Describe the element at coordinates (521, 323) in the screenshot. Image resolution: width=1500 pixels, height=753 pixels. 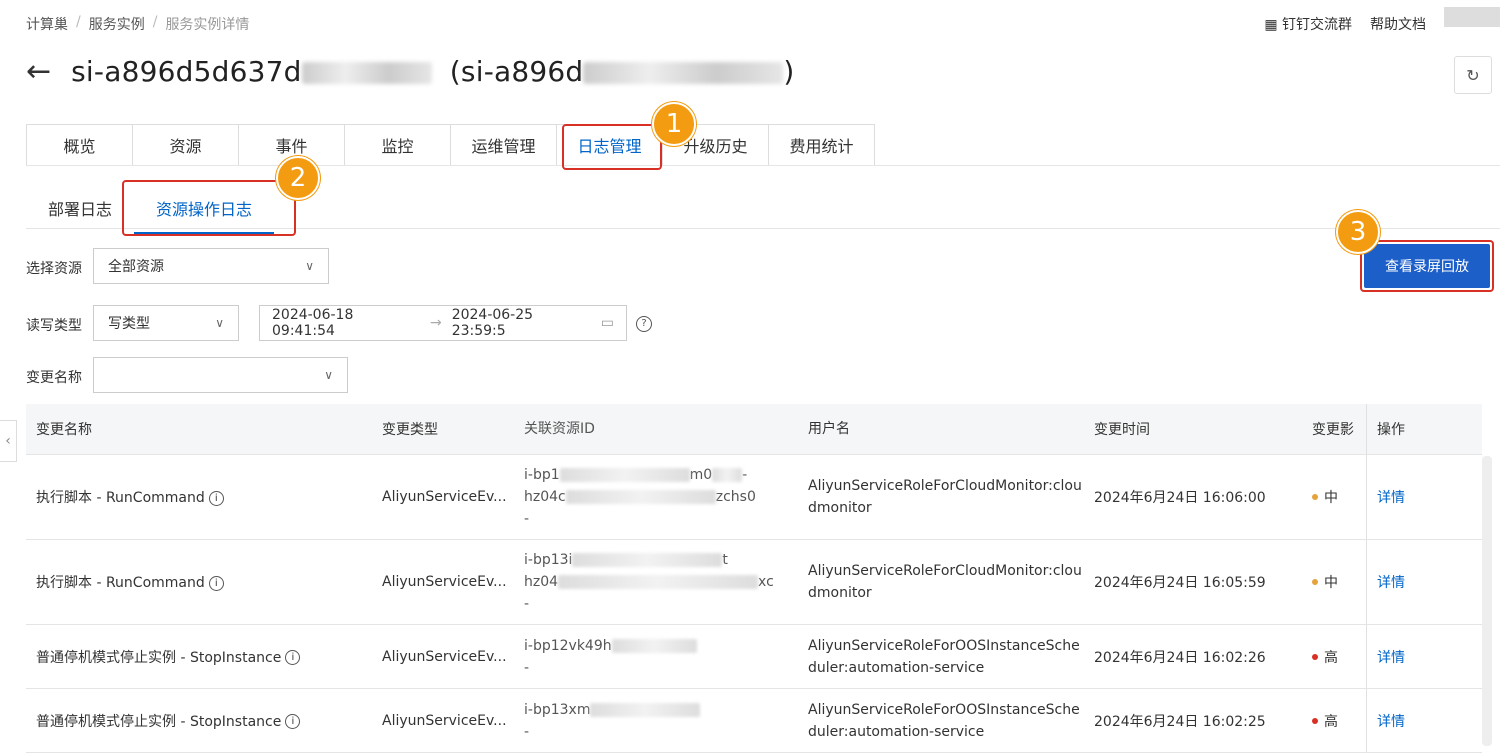
I see `date-end: 2024-06-25 23:59:5` at that location.